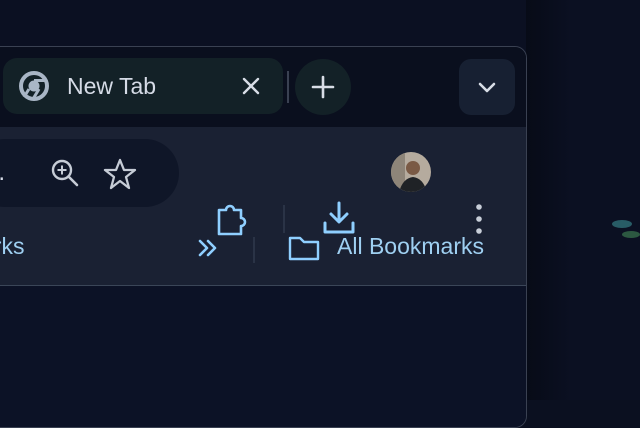 The height and width of the screenshot is (428, 640). Describe the element at coordinates (251, 86) in the screenshot. I see `close-icon` at that location.